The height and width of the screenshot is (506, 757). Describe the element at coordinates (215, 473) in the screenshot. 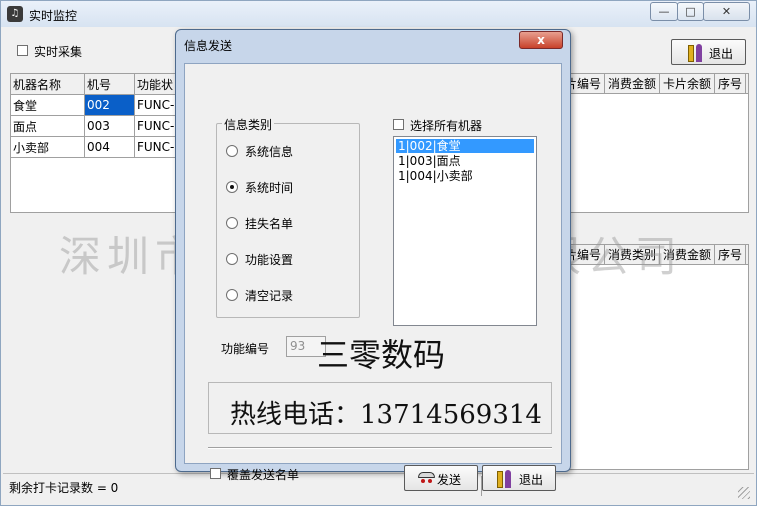

I see `overwrite-send-list-checkbox` at that location.